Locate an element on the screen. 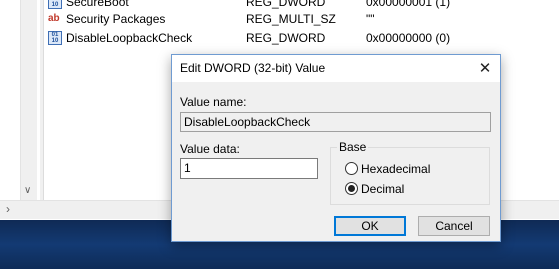 The image size is (559, 269). radio-label: Hexadecimal is located at coordinates (396, 169).